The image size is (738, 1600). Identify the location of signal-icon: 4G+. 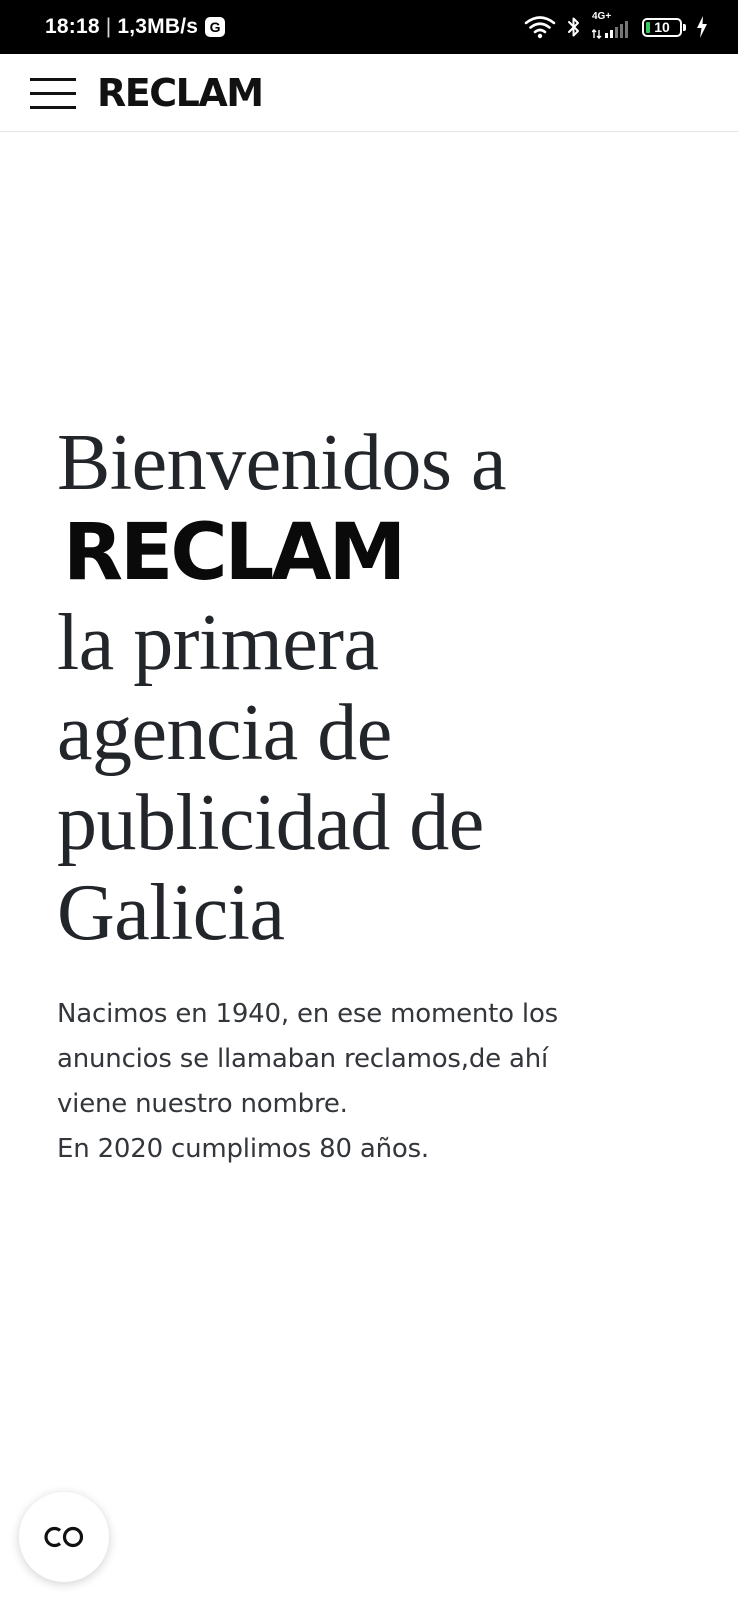
(612, 25).